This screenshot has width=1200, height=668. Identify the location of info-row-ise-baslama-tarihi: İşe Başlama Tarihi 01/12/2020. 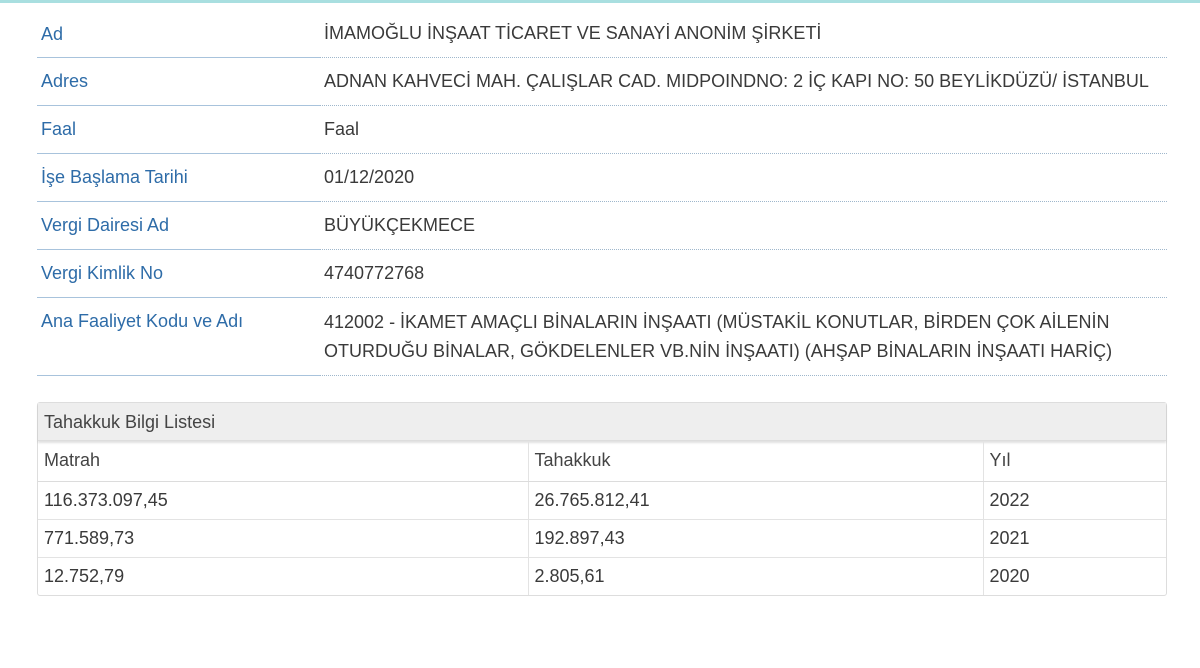
(602, 178).